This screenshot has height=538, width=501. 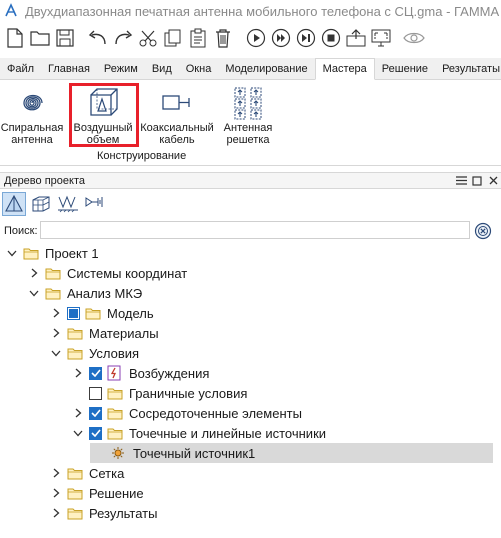 I want to click on tree-item-label: Модель, so click(x=130, y=313).